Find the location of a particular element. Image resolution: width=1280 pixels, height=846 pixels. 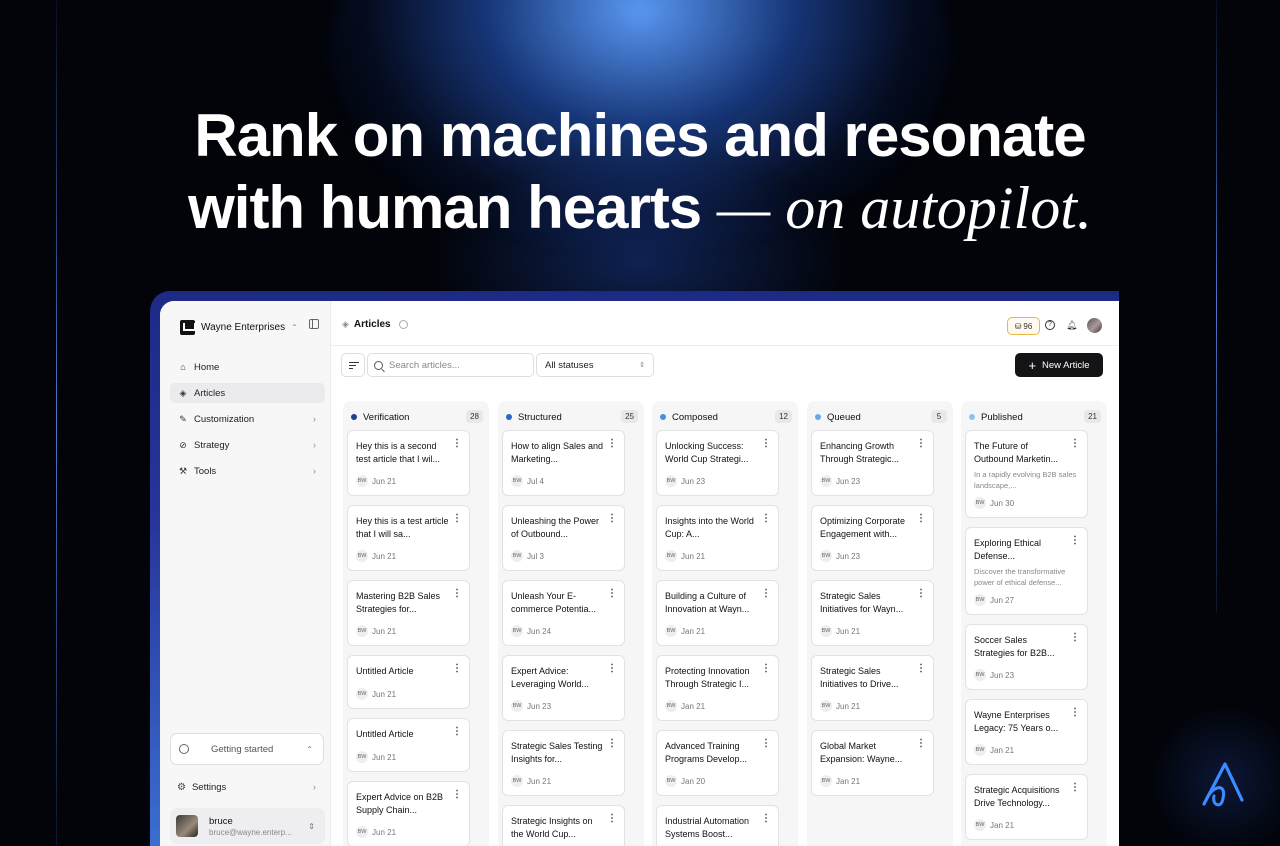

article-date: Jun 30 is located at coordinates (1002, 503).